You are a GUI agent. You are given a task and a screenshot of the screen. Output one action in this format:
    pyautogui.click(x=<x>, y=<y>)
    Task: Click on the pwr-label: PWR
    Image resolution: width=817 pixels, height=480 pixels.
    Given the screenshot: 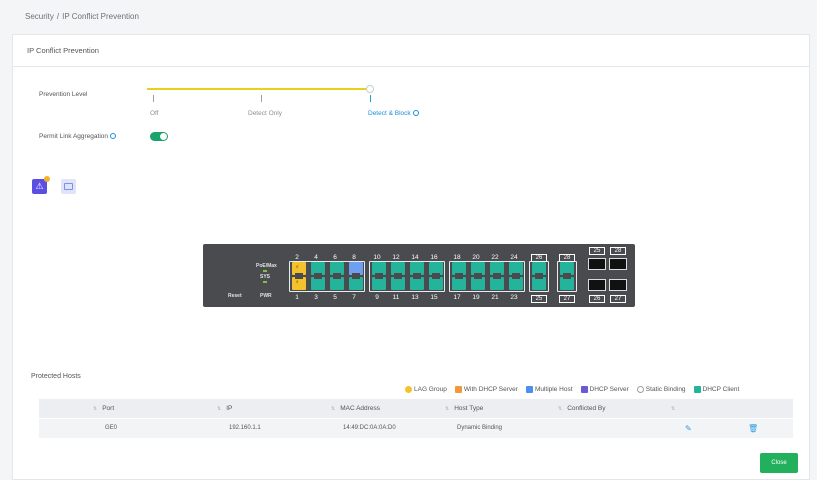 What is the action you would take?
    pyautogui.click(x=266, y=296)
    